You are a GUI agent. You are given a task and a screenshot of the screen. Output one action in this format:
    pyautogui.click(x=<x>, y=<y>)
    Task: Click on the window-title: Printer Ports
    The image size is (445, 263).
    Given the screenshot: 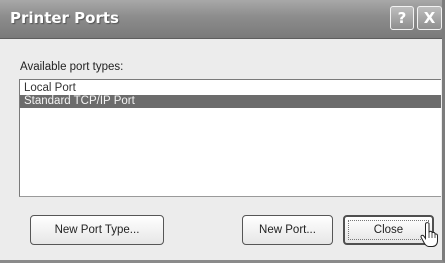 What is the action you would take?
    pyautogui.click(x=64, y=18)
    